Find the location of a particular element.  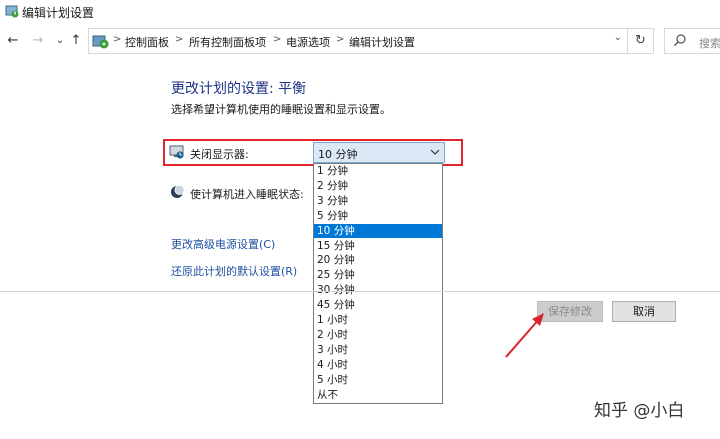

dropdown-option: 3 小时 is located at coordinates (378, 350).